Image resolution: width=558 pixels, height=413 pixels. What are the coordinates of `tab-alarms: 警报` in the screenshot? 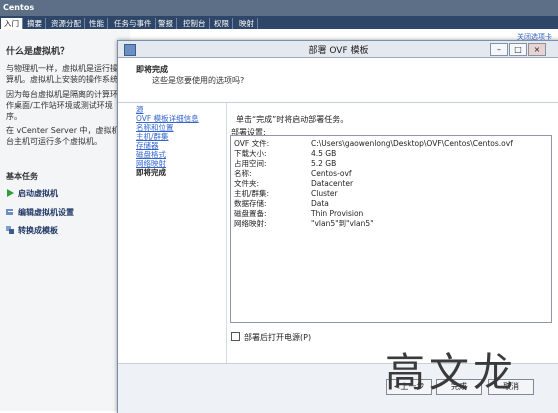 It's located at (166, 23).